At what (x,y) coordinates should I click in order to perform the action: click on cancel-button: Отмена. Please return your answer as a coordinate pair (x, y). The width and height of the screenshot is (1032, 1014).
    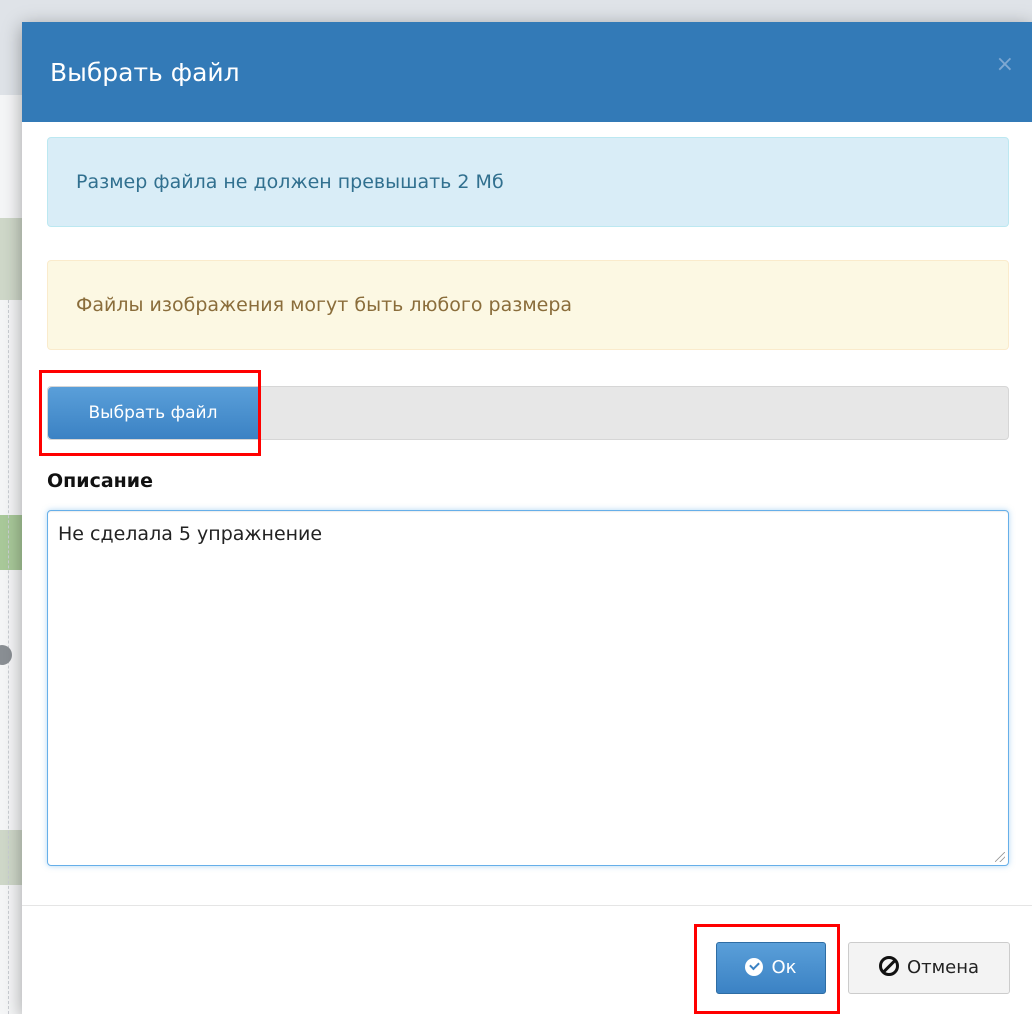
    Looking at the image, I should click on (929, 968).